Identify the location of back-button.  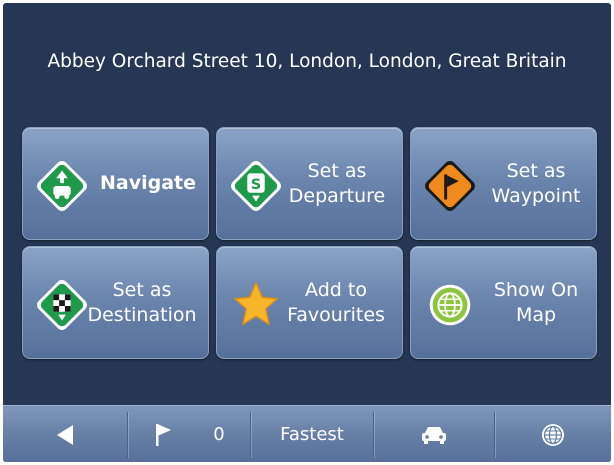
(65, 434).